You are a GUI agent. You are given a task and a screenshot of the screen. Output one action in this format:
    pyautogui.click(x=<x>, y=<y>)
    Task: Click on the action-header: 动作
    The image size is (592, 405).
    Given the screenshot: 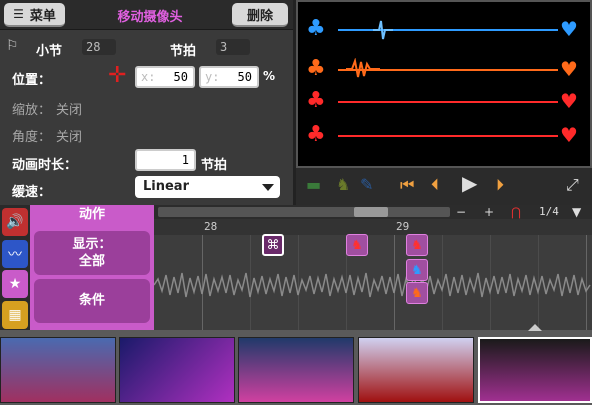 What is the action you would take?
    pyautogui.click(x=91, y=214)
    